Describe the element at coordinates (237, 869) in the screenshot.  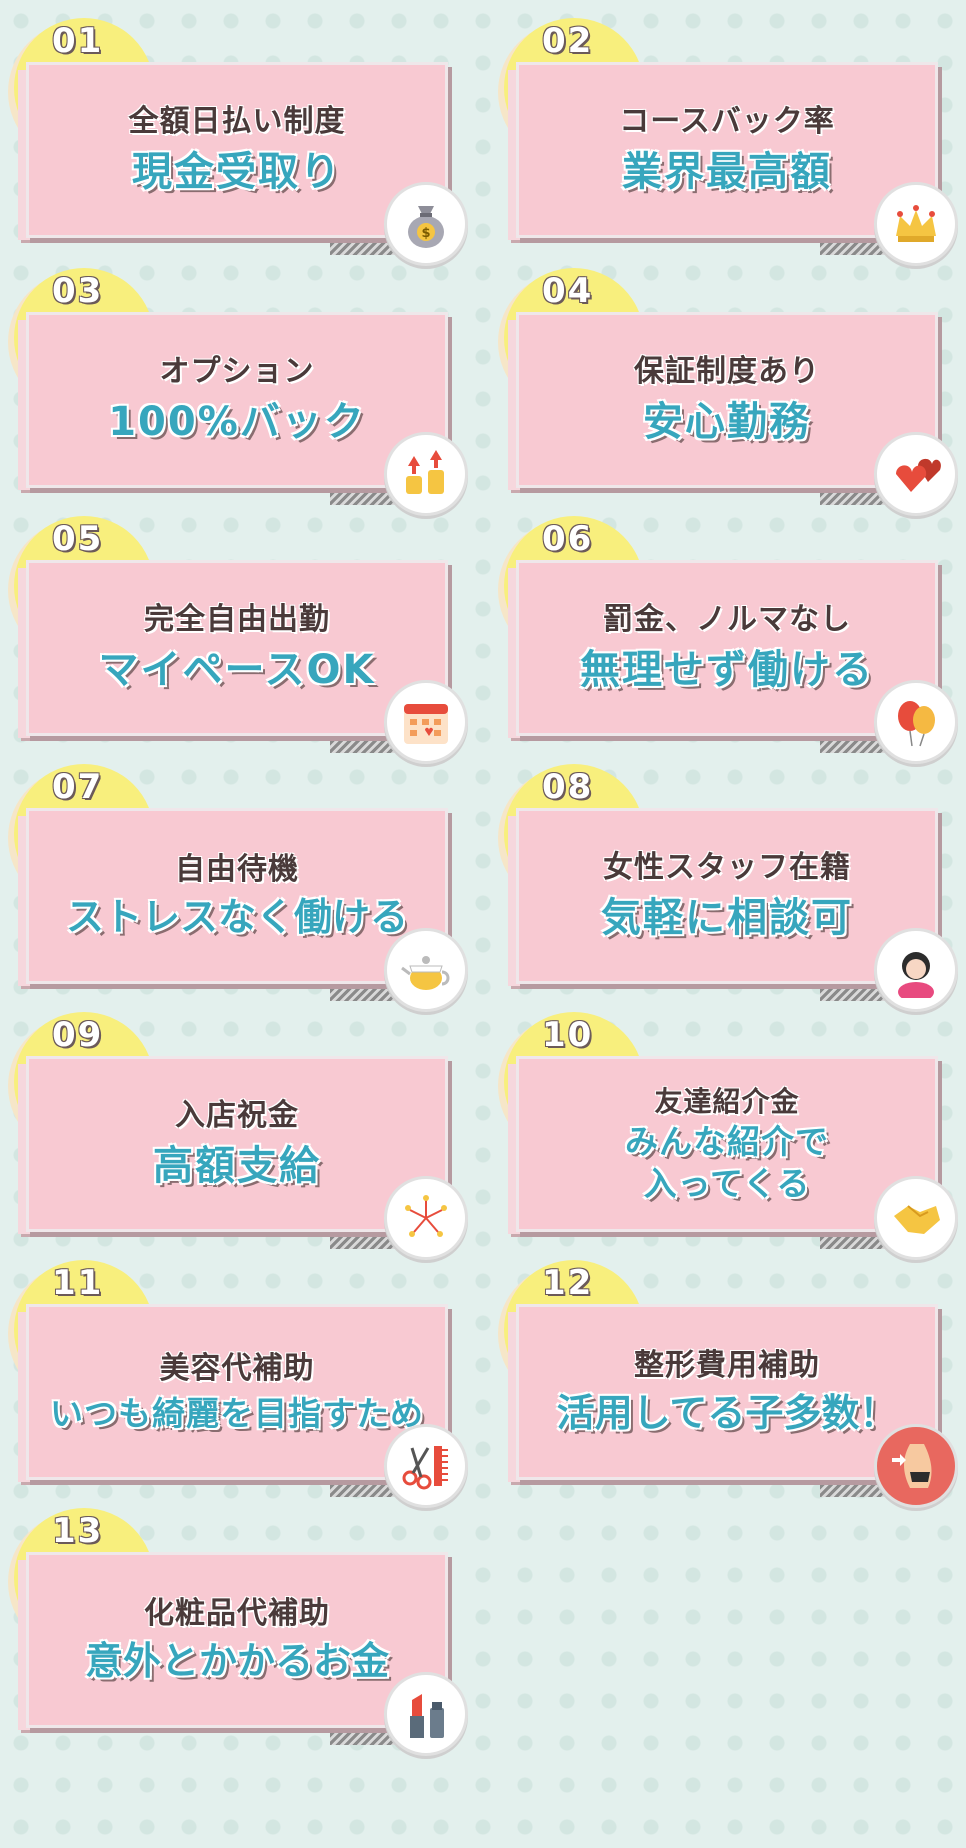
I see `card-heading: 自由待機` at that location.